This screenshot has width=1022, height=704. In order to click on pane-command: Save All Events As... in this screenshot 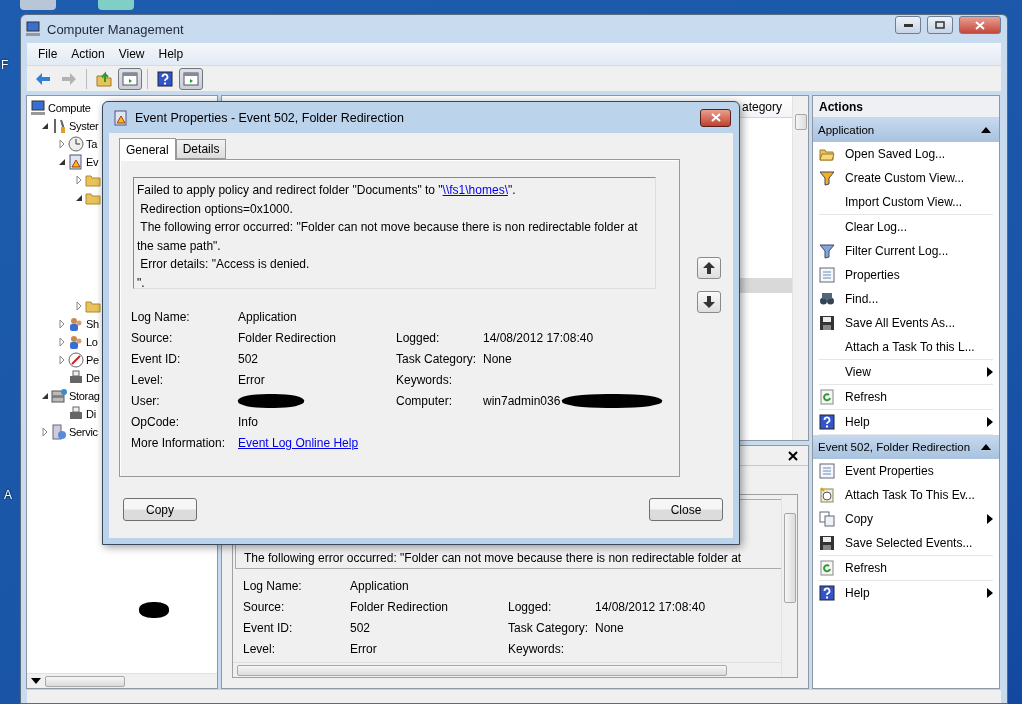, I will do `click(906, 323)`.